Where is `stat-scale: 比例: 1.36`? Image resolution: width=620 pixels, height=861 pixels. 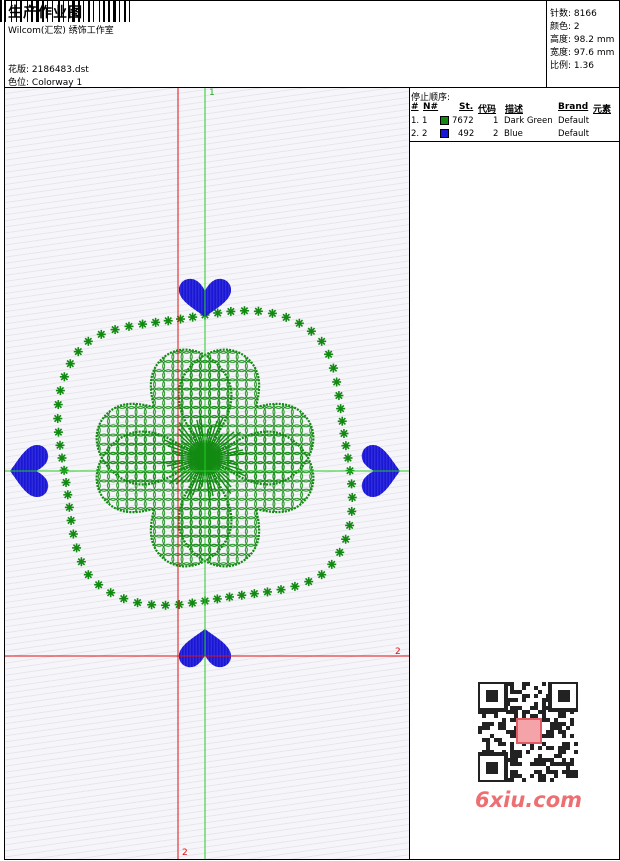 stat-scale: 比例: 1.36 is located at coordinates (572, 64).